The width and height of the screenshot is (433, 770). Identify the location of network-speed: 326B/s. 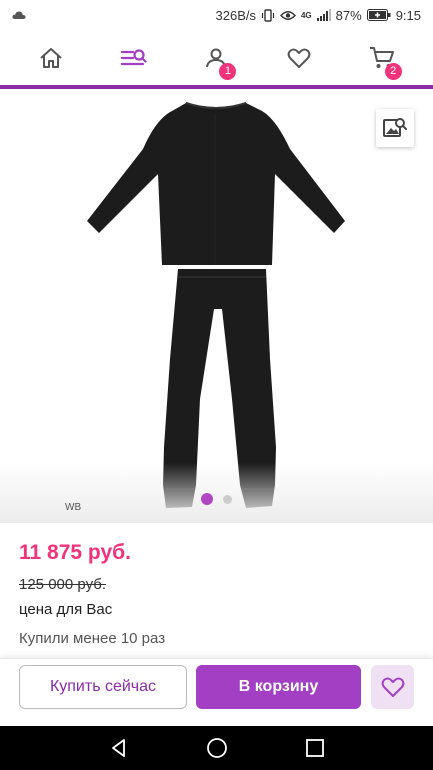
(235, 15).